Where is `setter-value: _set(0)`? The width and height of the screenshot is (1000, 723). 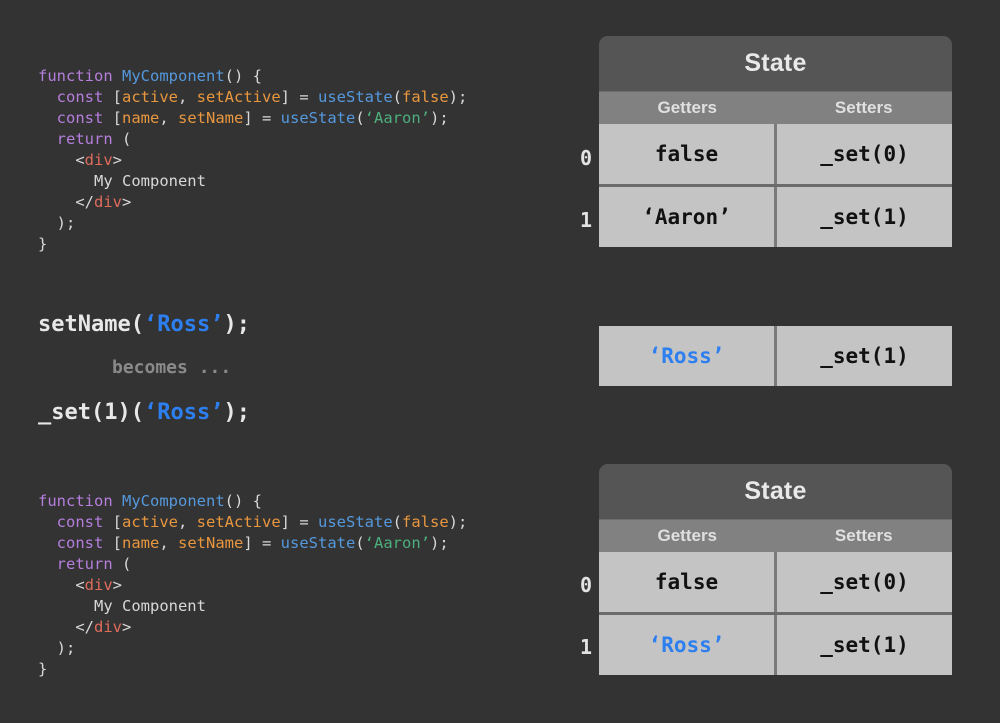
setter-value: _set(0) is located at coordinates (863, 154).